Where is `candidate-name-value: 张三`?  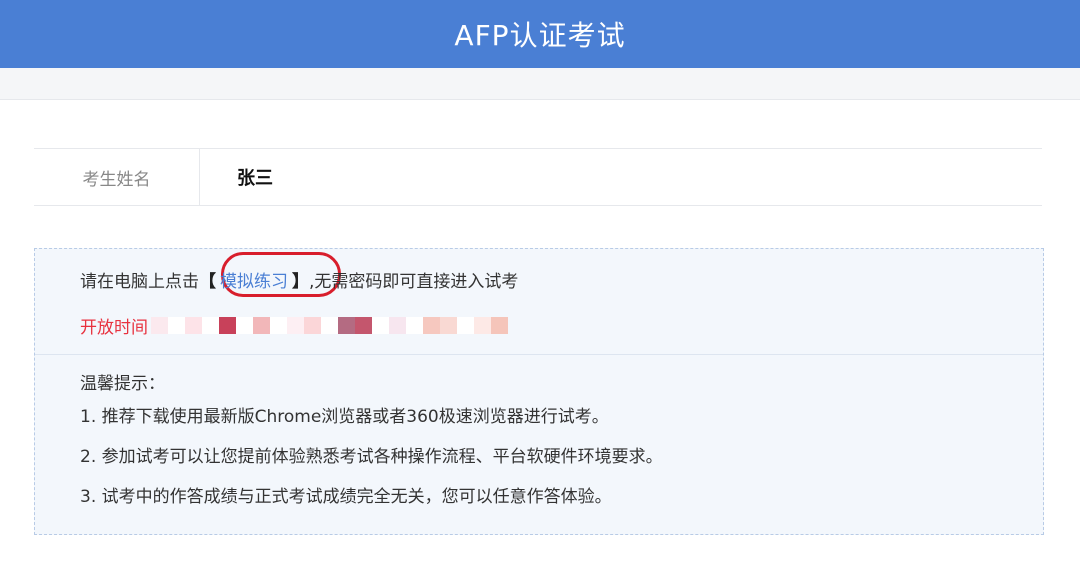 candidate-name-value: 张三 is located at coordinates (255, 178).